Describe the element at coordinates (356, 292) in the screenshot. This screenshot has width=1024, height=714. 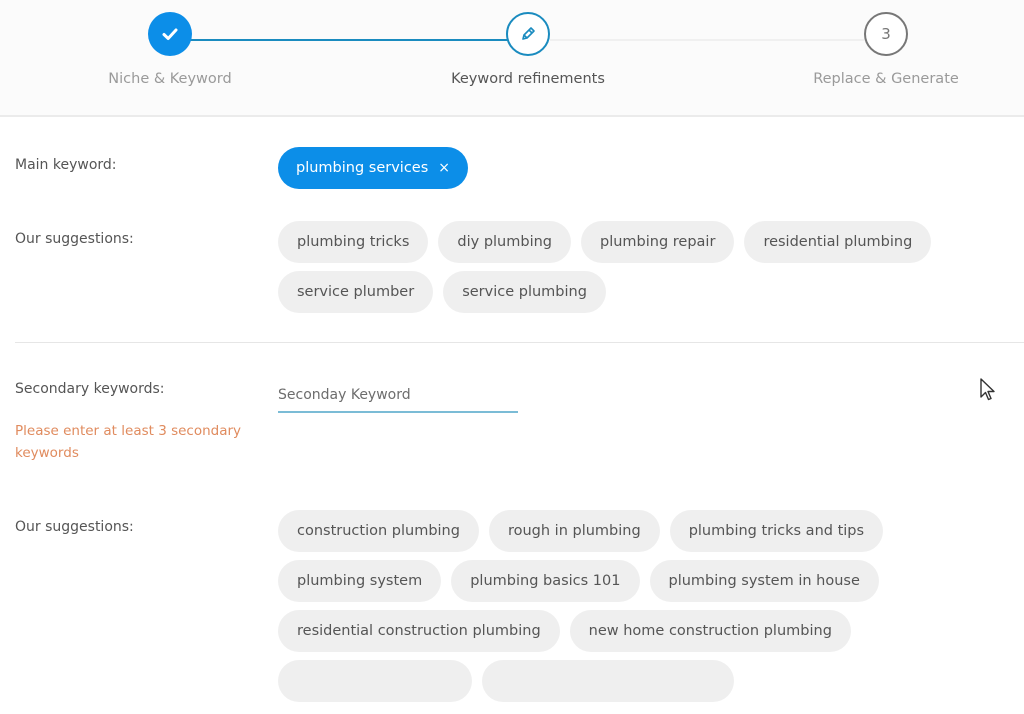
I see `suggestion-chip: service plumber` at that location.